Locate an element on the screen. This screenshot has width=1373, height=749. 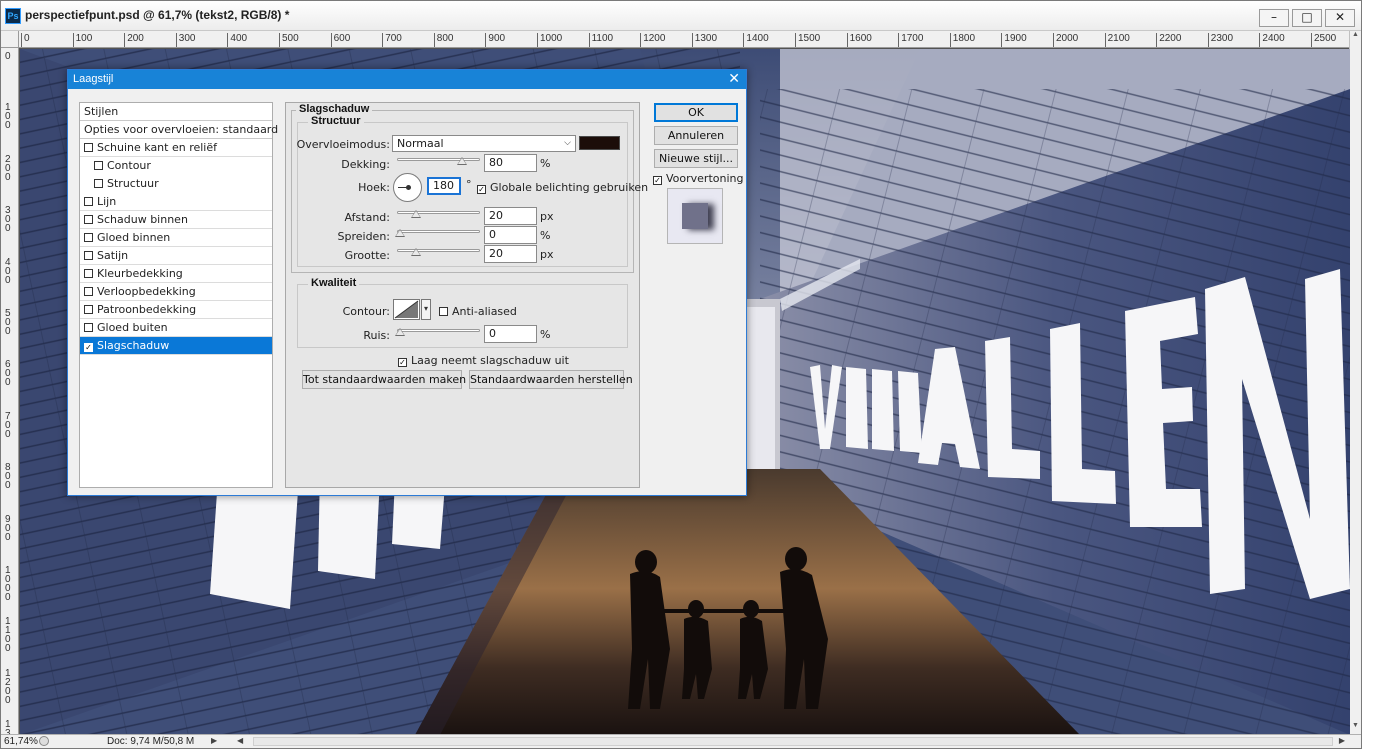
contour-picker is located at coordinates (406, 309).